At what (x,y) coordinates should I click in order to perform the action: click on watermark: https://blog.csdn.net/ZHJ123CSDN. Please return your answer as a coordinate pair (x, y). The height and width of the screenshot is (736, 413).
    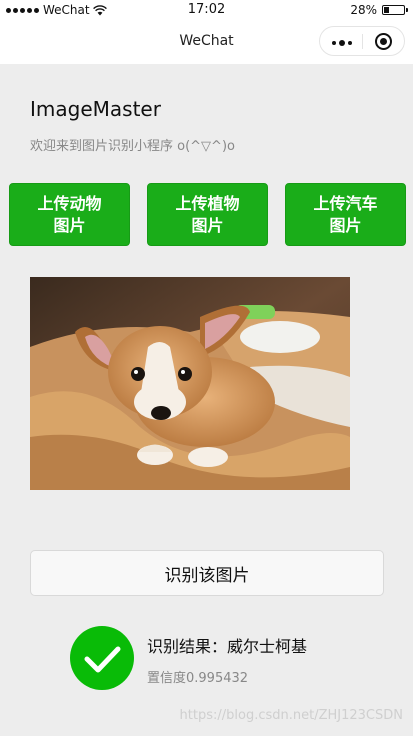
    Looking at the image, I should click on (291, 715).